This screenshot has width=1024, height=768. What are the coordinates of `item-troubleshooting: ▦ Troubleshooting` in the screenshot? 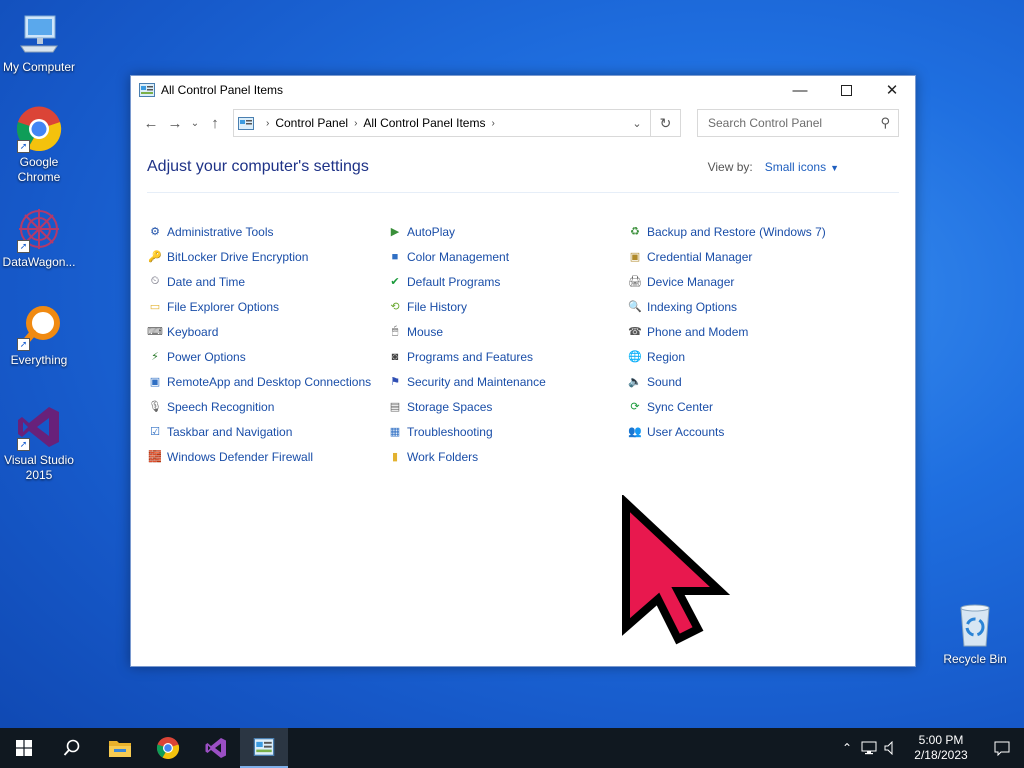 It's located at (507, 431).